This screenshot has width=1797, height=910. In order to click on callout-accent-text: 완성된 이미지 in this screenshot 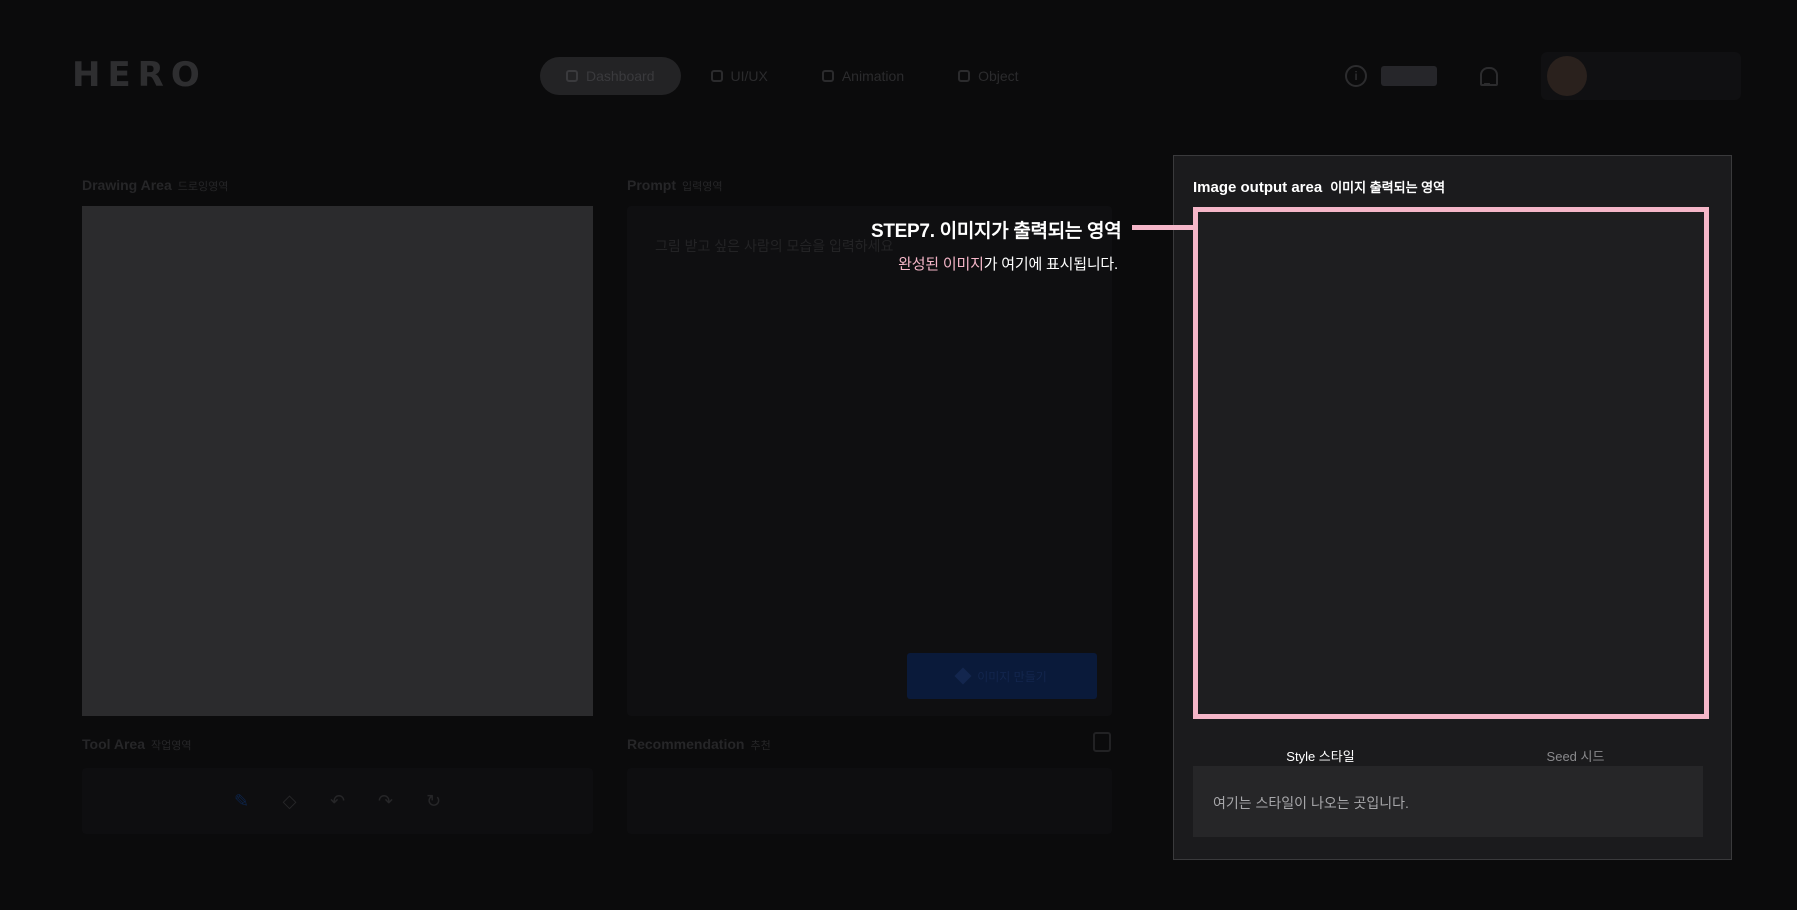, I will do `click(941, 264)`.